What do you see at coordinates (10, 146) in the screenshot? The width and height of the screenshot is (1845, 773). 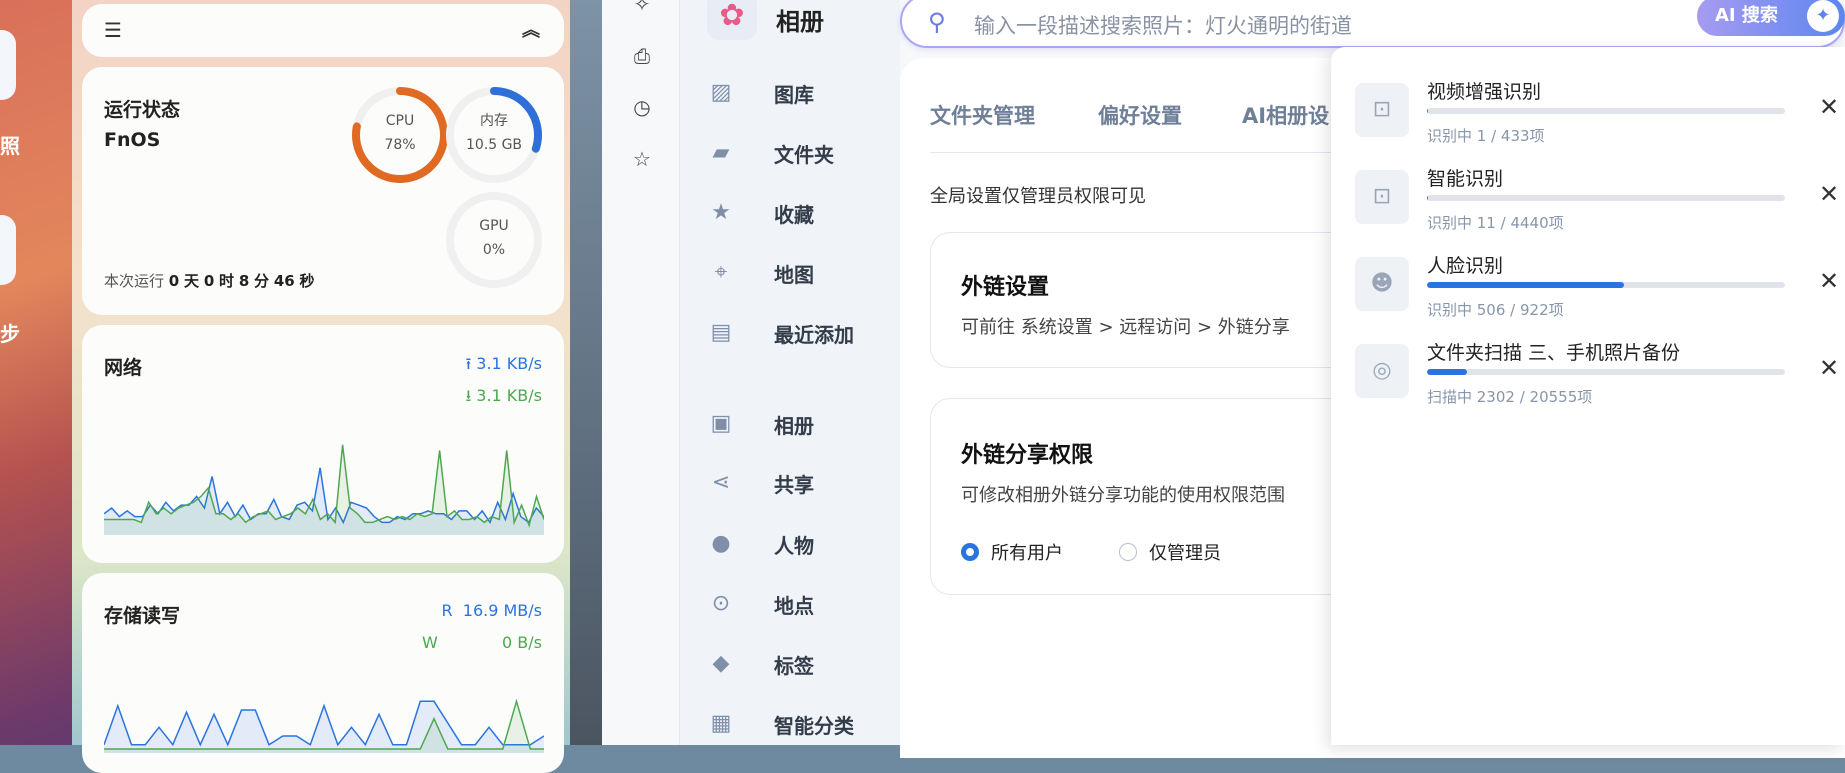 I see `desktop-app-label: 照` at bounding box center [10, 146].